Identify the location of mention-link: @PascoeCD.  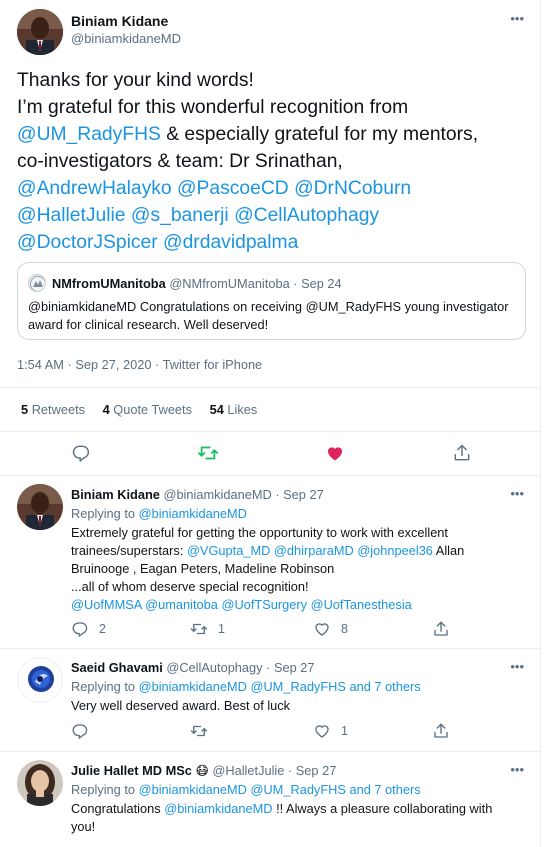
(233, 188).